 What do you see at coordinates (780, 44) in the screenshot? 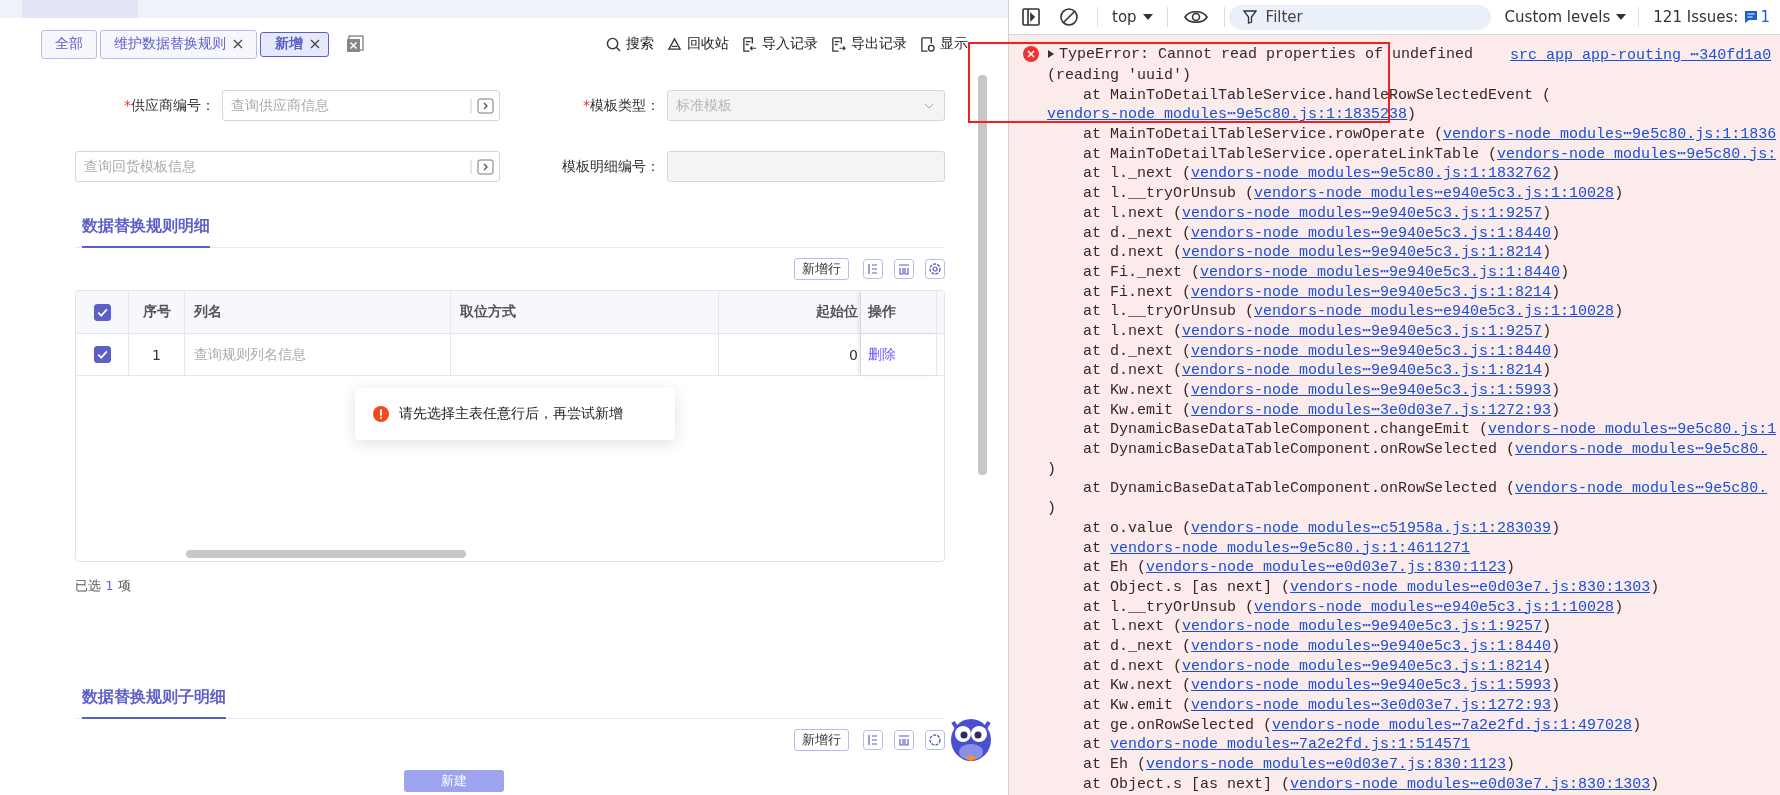
I see `toolbar-action: 导入记录` at bounding box center [780, 44].